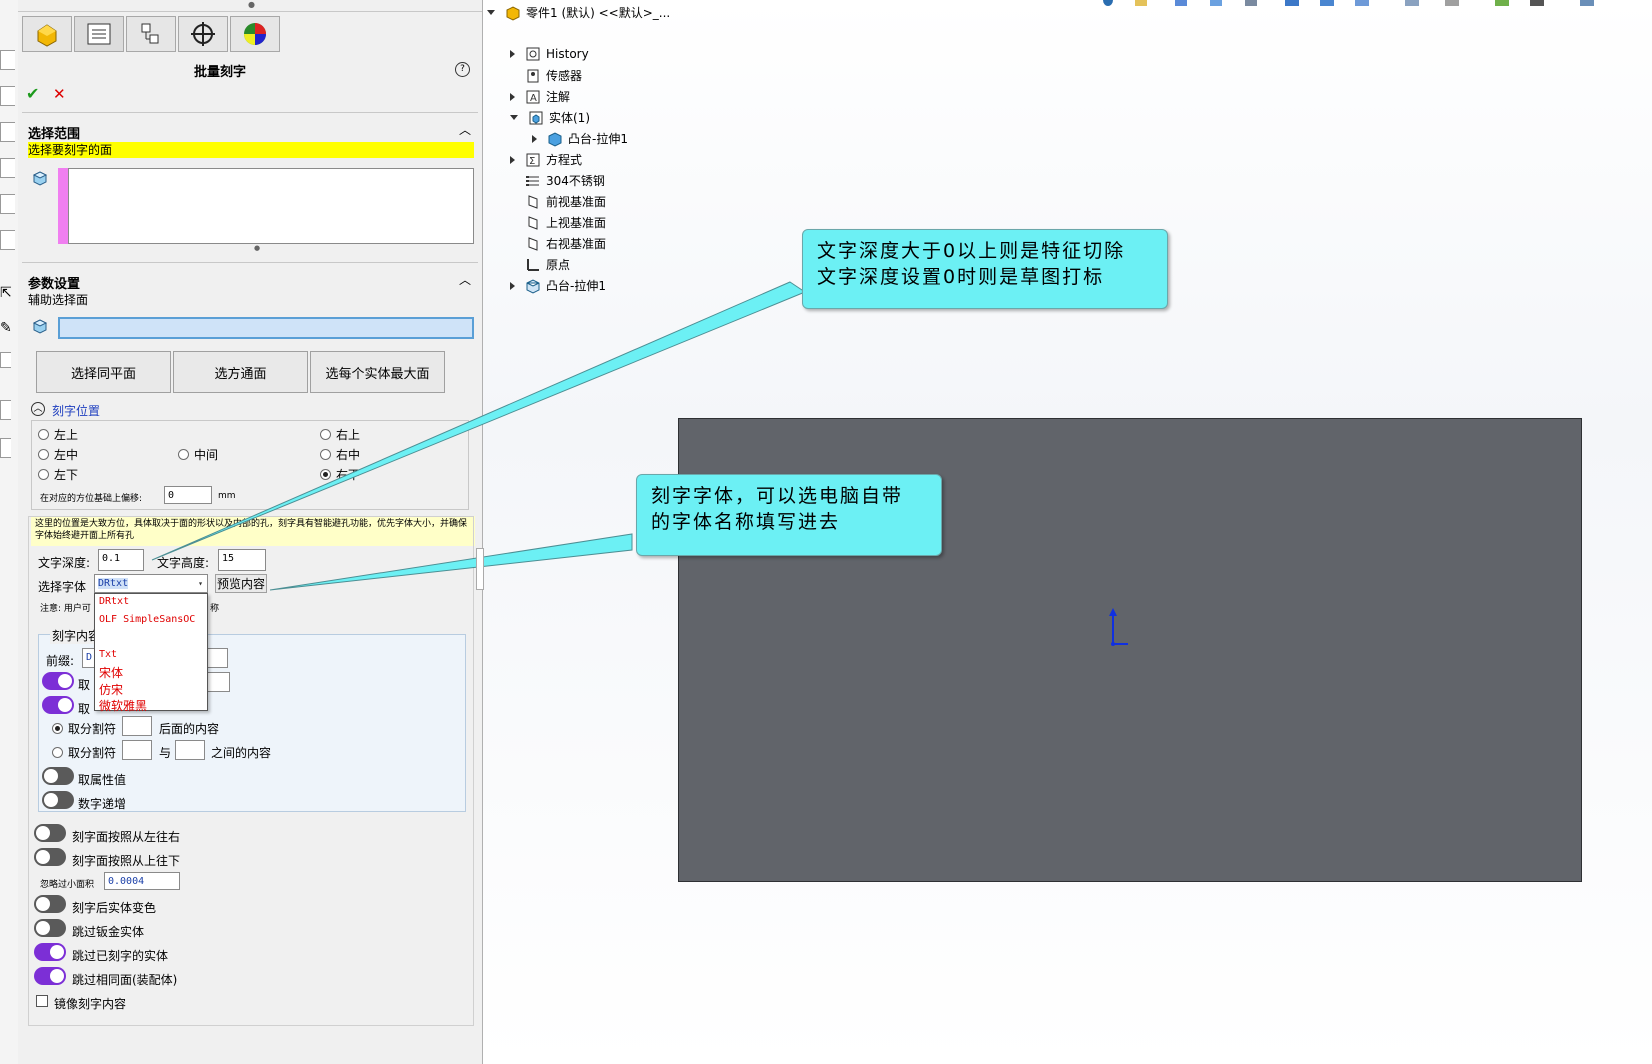  What do you see at coordinates (451, 562) in the screenshot?
I see `callout-2-leader` at bounding box center [451, 562].